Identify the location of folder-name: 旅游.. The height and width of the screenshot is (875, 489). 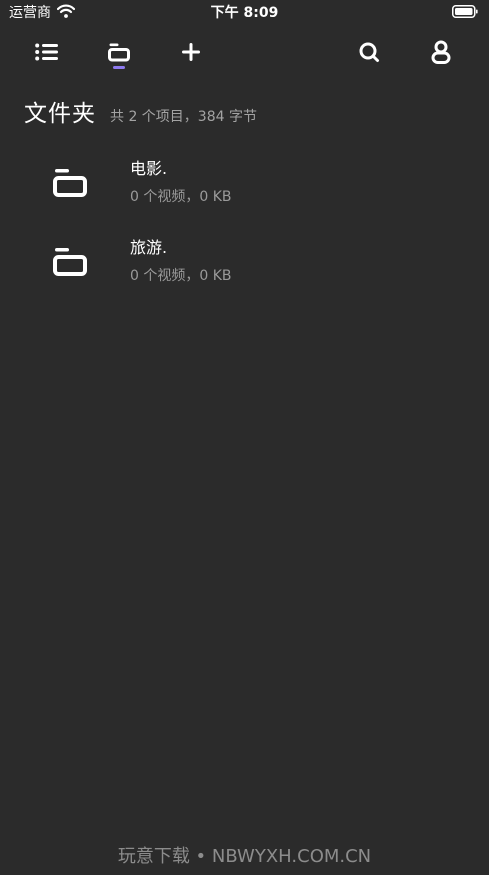
(149, 247).